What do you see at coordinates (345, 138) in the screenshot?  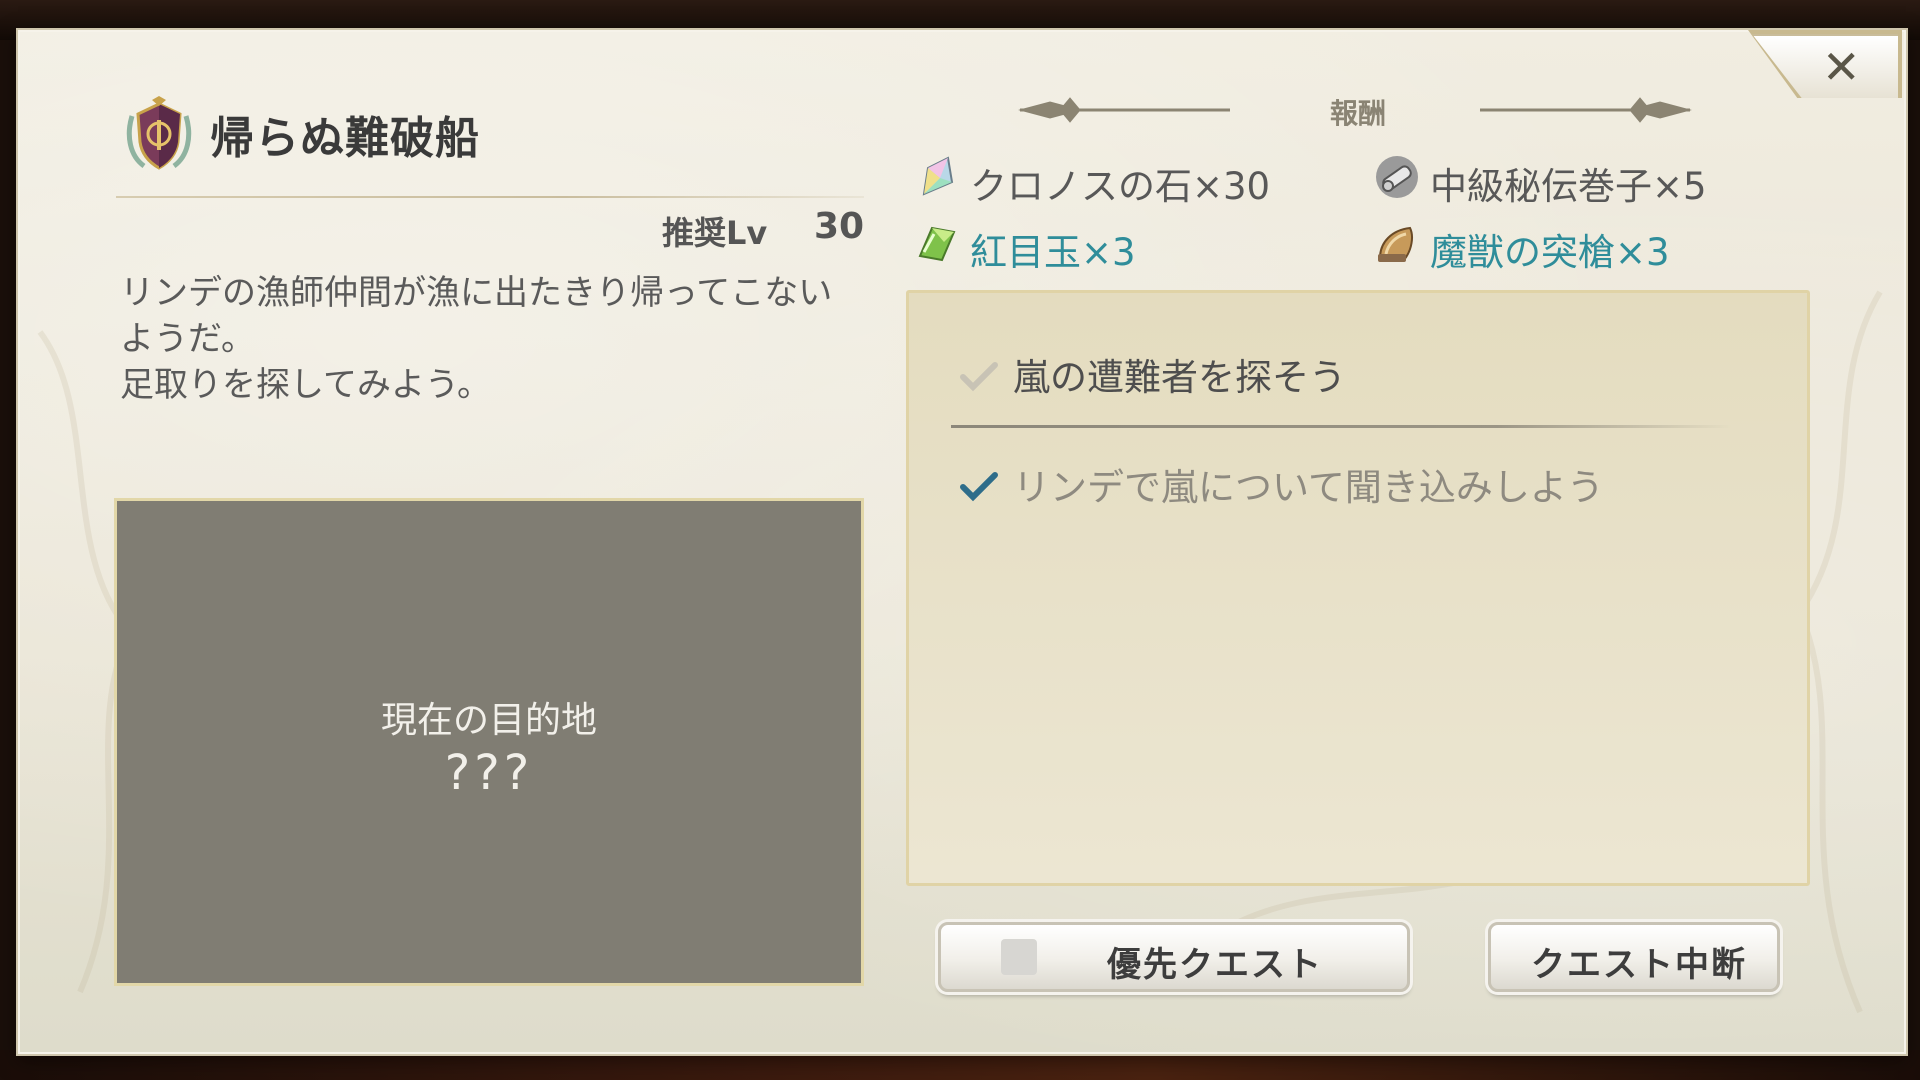 I see `quest-title: 帰らぬ難破船` at bounding box center [345, 138].